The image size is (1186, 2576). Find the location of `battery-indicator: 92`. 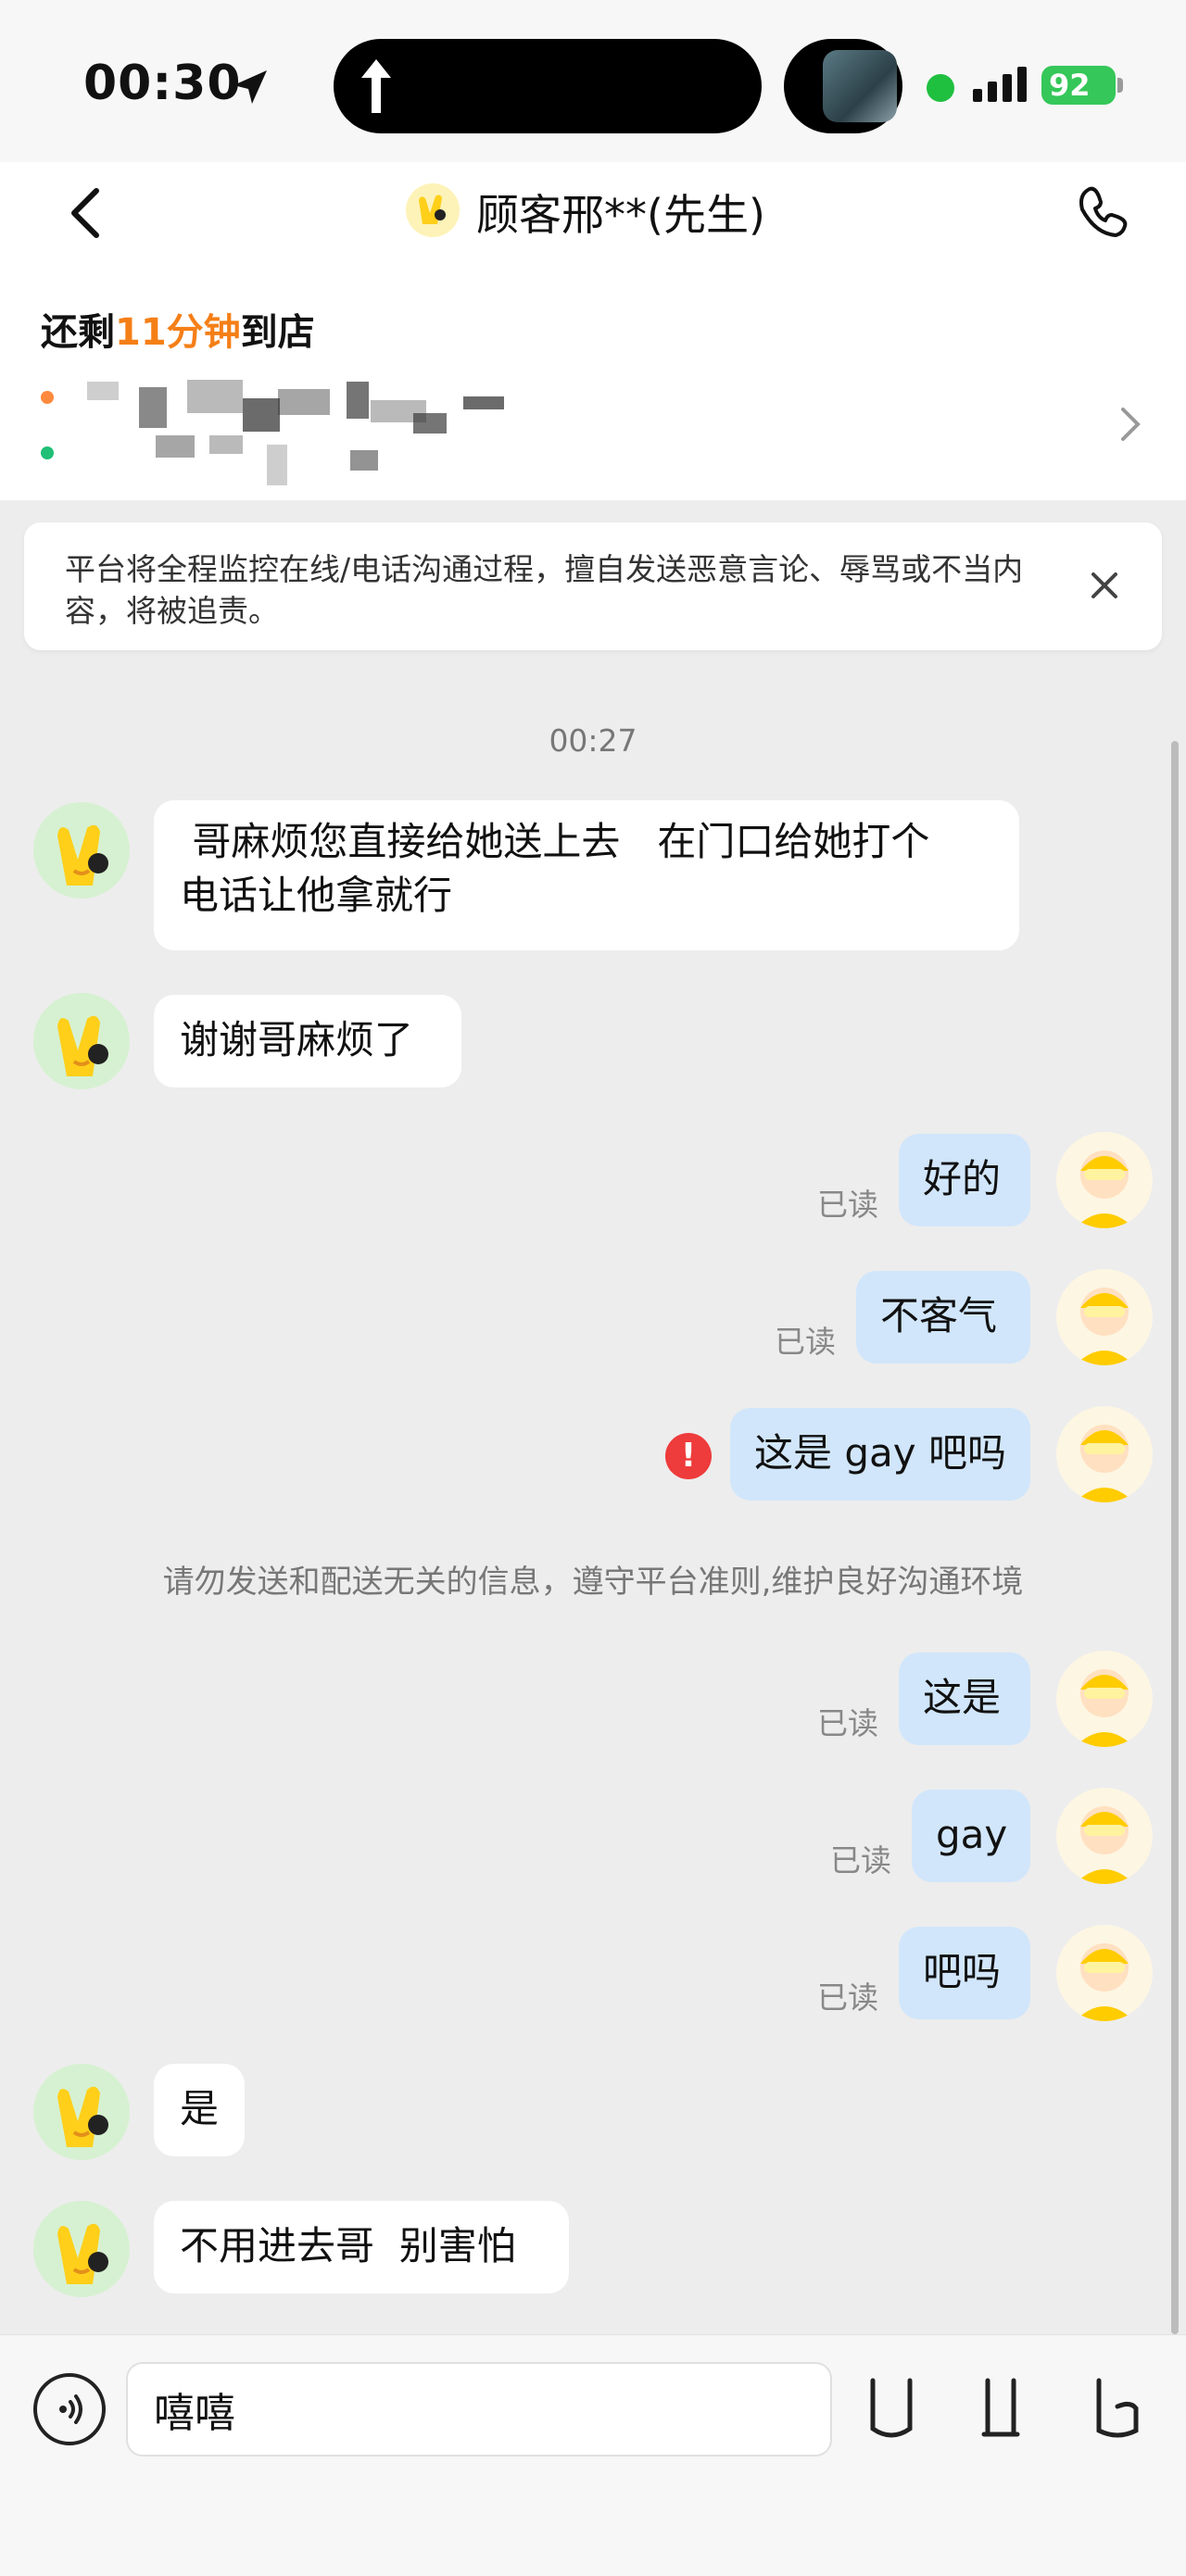

battery-indicator: 92 is located at coordinates (1078, 85).